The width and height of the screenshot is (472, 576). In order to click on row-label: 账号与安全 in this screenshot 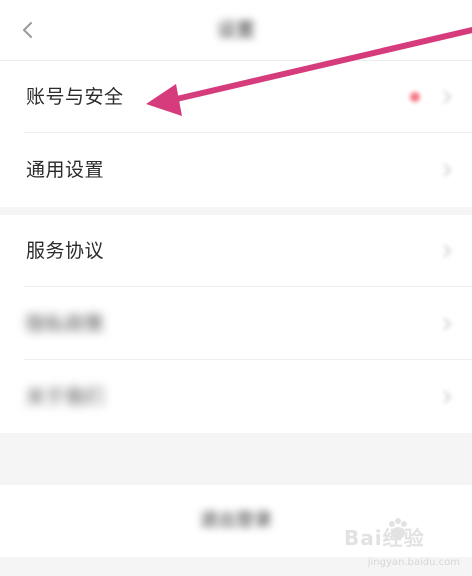, I will do `click(75, 97)`.